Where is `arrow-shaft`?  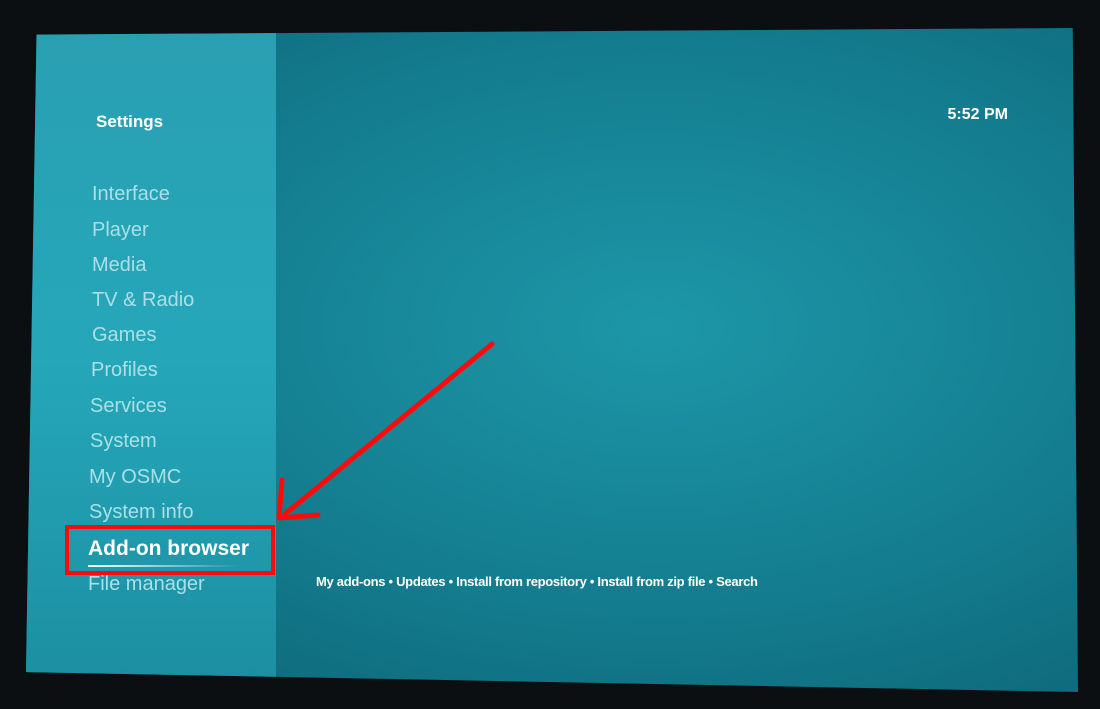 arrow-shaft is located at coordinates (388, 429).